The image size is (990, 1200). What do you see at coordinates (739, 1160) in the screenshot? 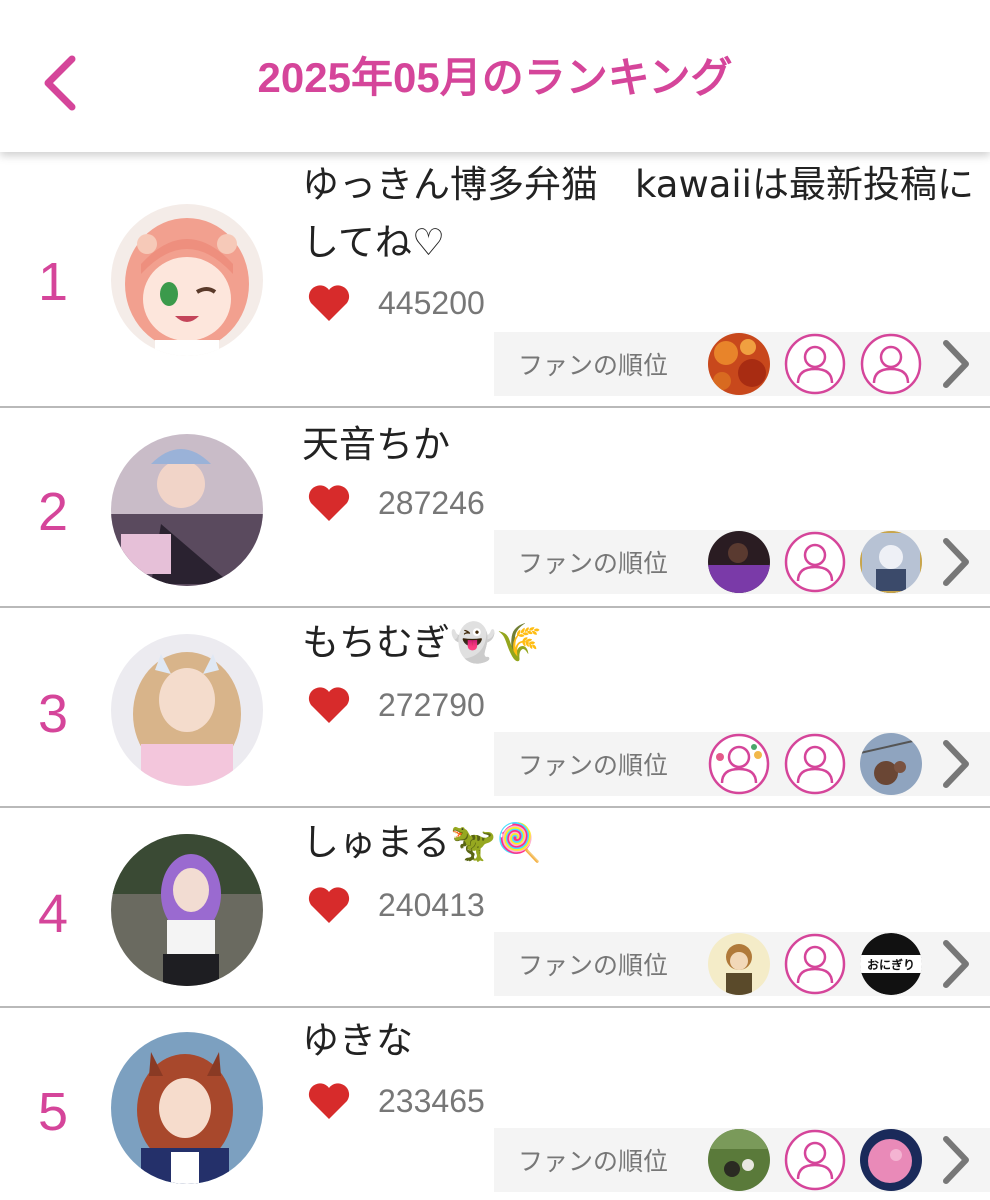
I see `grass-photo-avatar` at bounding box center [739, 1160].